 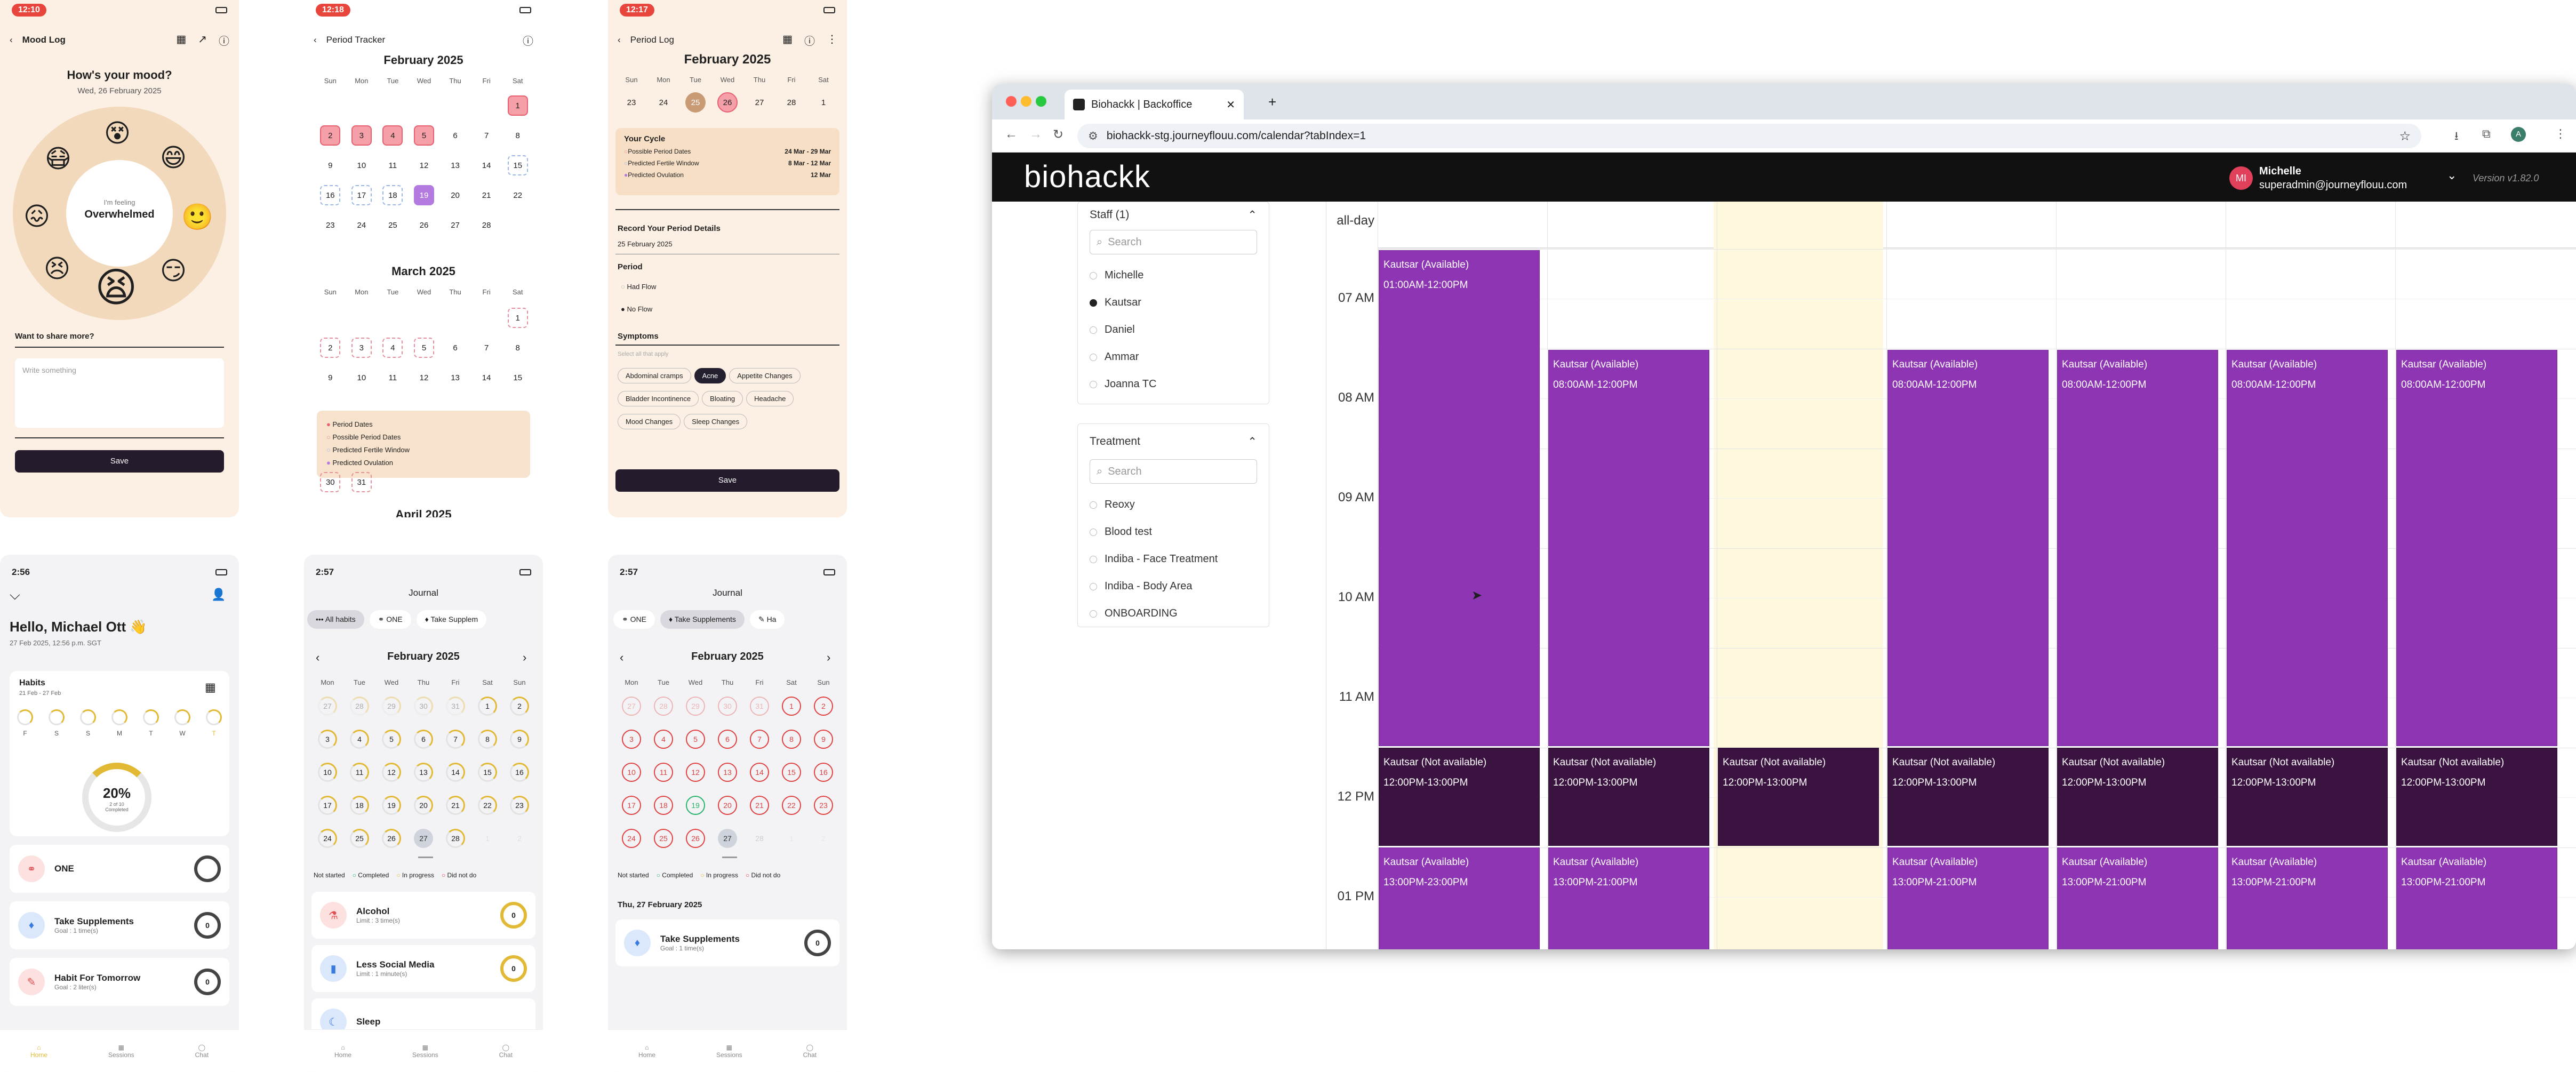 I want to click on tab-close-icon: ✕, so click(x=1230, y=104).